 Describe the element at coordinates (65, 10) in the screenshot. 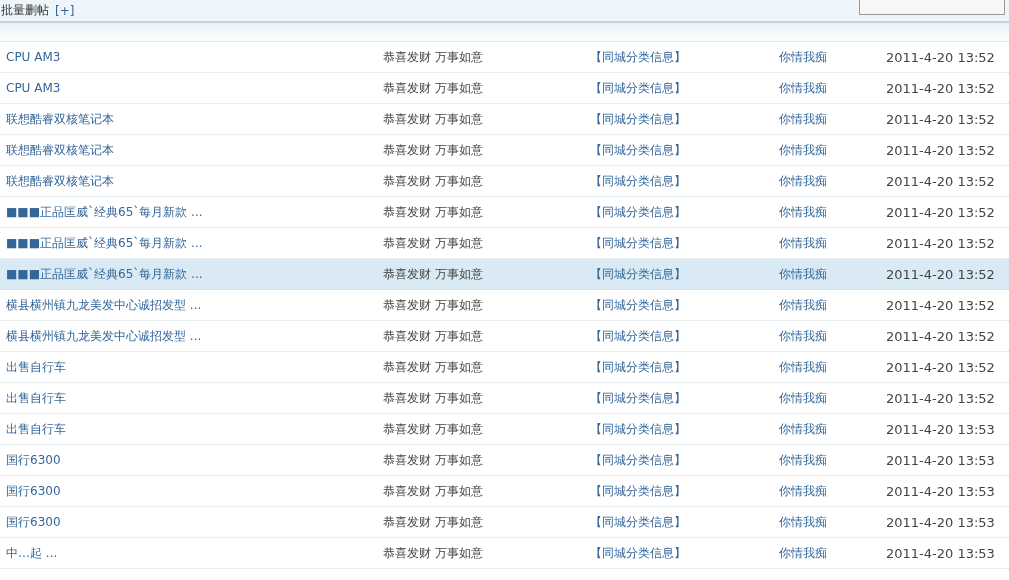

I see `expand-link: [+]` at that location.